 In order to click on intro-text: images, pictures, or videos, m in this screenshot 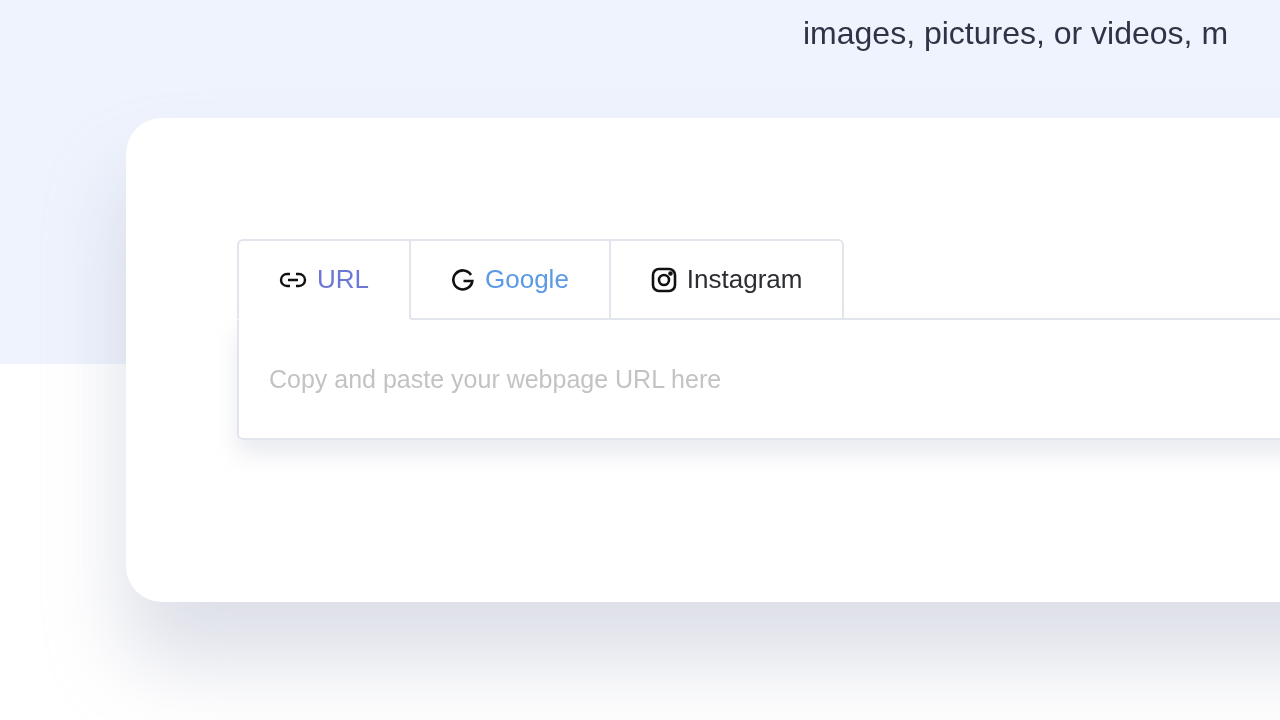, I will do `click(1016, 33)`.